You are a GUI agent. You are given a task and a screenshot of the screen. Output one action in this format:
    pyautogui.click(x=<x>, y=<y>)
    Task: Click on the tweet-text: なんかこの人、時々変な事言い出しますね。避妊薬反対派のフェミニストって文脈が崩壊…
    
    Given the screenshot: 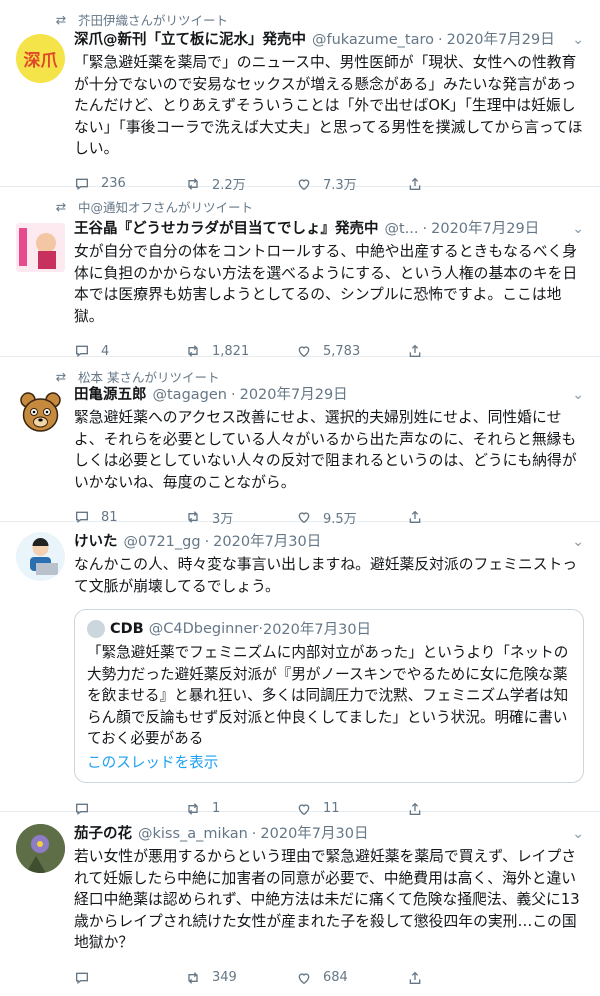 What is the action you would take?
    pyautogui.click(x=326, y=575)
    